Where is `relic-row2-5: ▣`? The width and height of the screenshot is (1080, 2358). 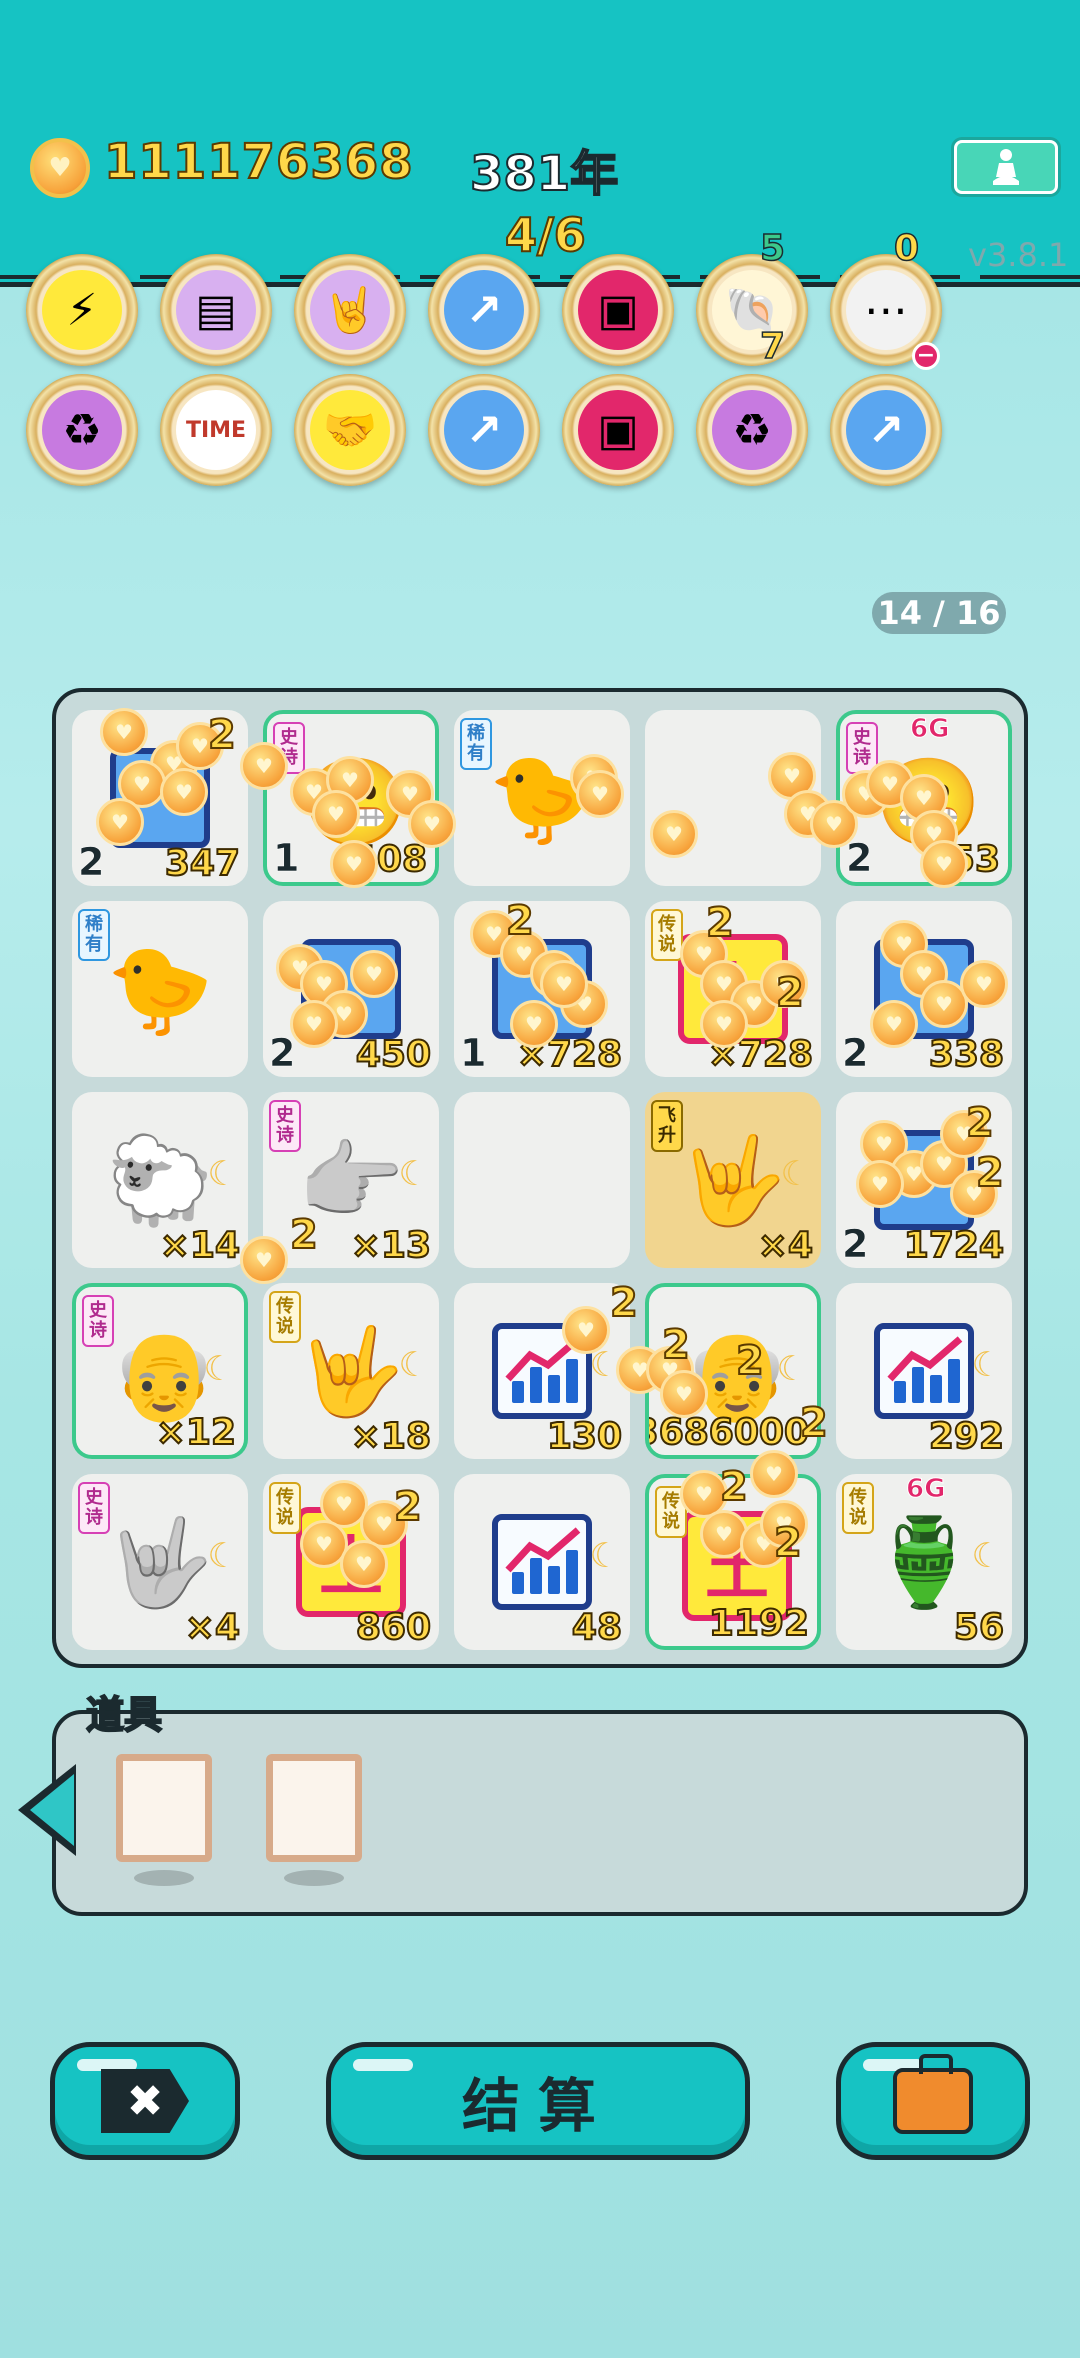 relic-row2-5: ▣ is located at coordinates (618, 430).